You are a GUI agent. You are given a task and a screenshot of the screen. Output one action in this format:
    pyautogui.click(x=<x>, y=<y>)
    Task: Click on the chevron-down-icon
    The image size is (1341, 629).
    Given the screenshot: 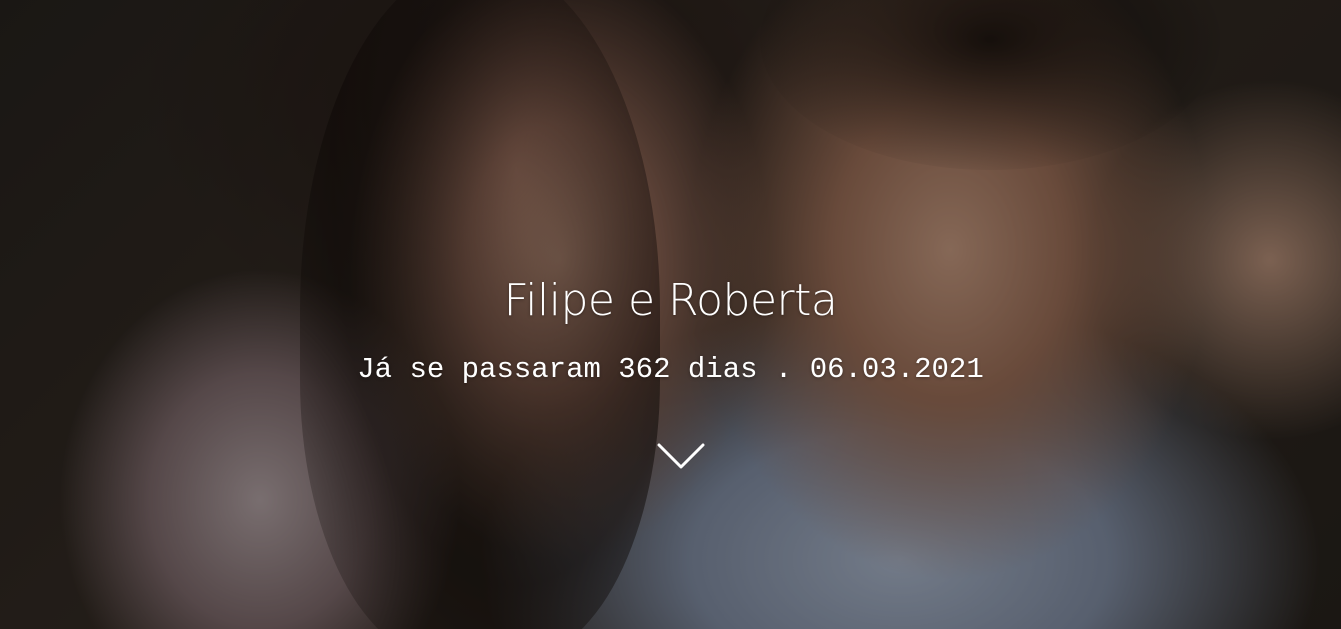 What is the action you would take?
    pyautogui.click(x=681, y=456)
    